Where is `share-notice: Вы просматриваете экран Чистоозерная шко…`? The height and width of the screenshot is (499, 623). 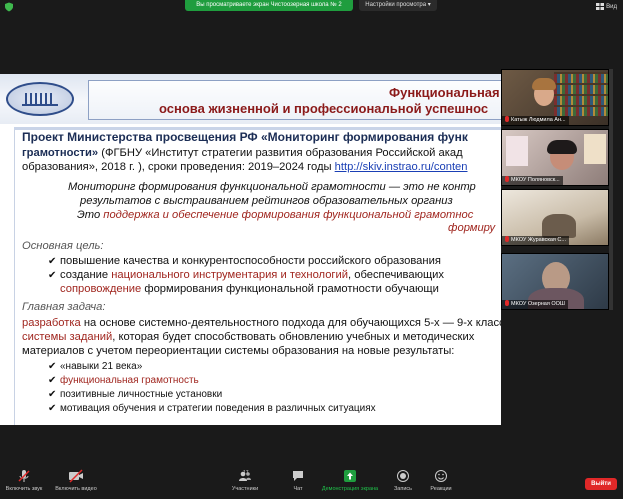 share-notice: Вы просматриваете экран Чистоозерная шко… is located at coordinates (269, 5).